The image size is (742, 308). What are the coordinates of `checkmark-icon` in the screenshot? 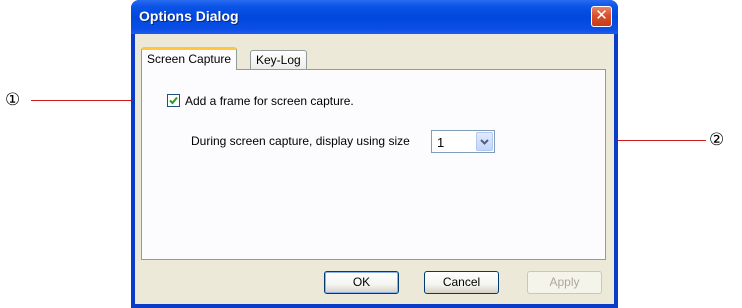 It's located at (173, 100).